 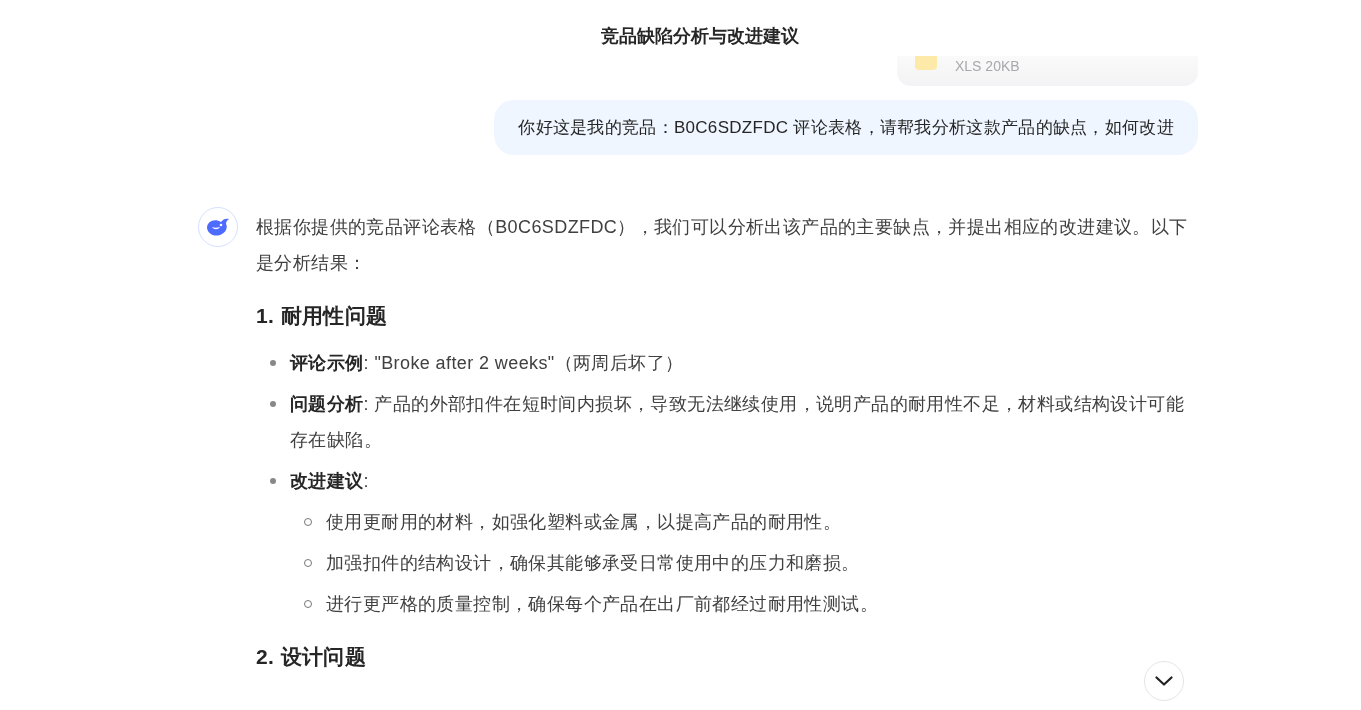 What do you see at coordinates (584, 522) in the screenshot?
I see `list-item-text: 使用更耐用的材料，如强化塑料或金属，以提高产品的耐用性。` at bounding box center [584, 522].